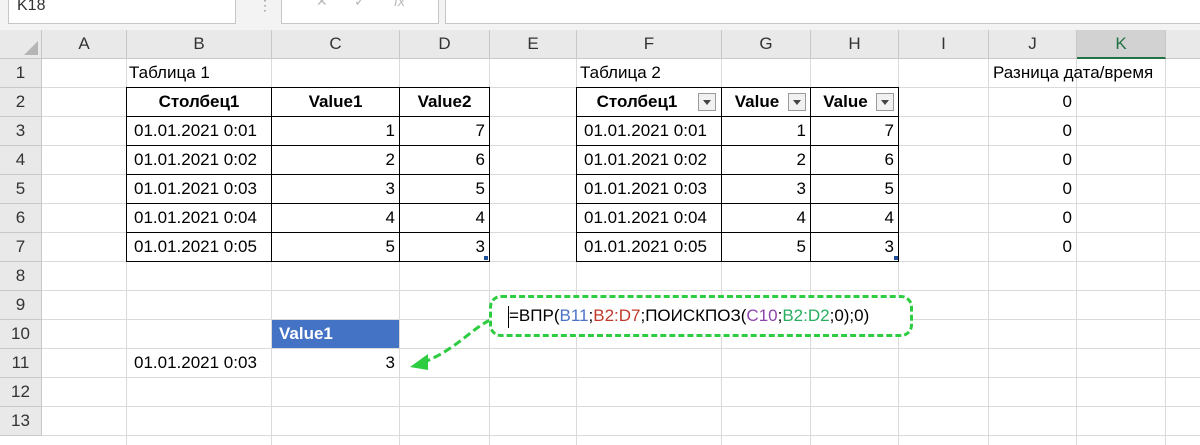 The height and width of the screenshot is (445, 1200). Describe the element at coordinates (21, 363) in the screenshot. I see `row-header-11: 11` at that location.